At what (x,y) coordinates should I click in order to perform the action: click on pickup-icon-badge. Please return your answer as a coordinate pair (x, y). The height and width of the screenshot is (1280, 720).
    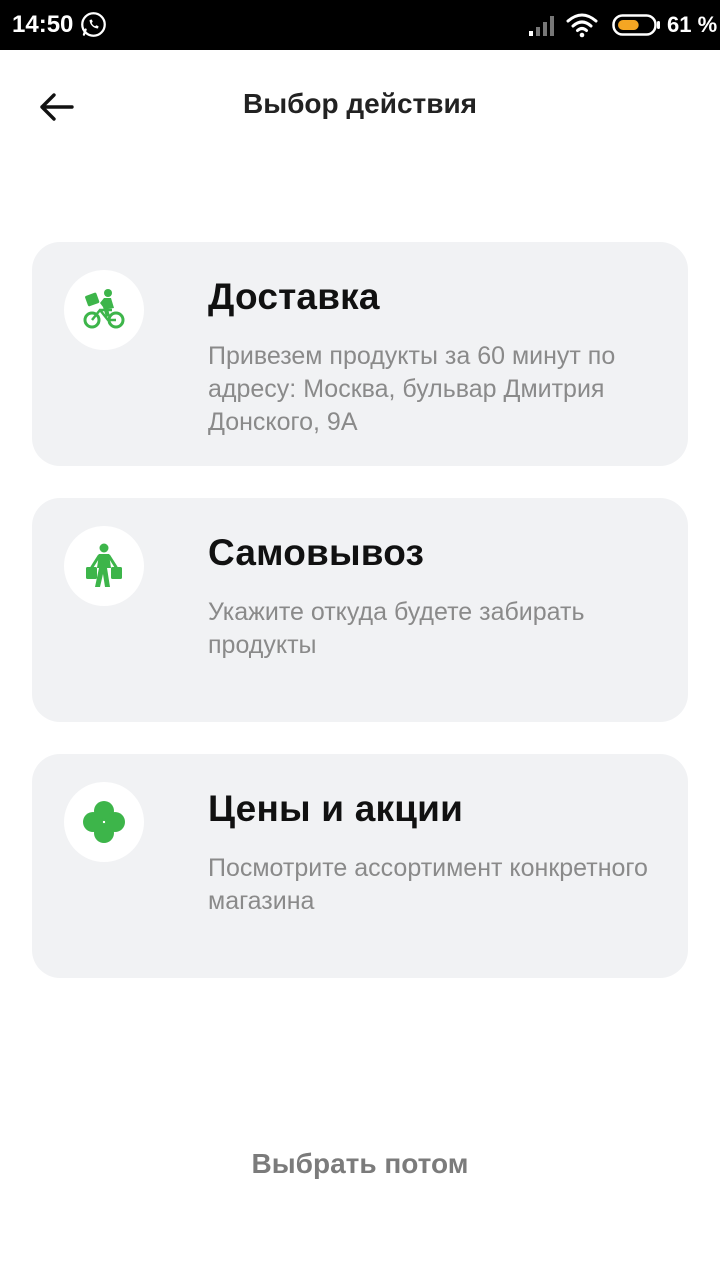
    Looking at the image, I should click on (104, 566).